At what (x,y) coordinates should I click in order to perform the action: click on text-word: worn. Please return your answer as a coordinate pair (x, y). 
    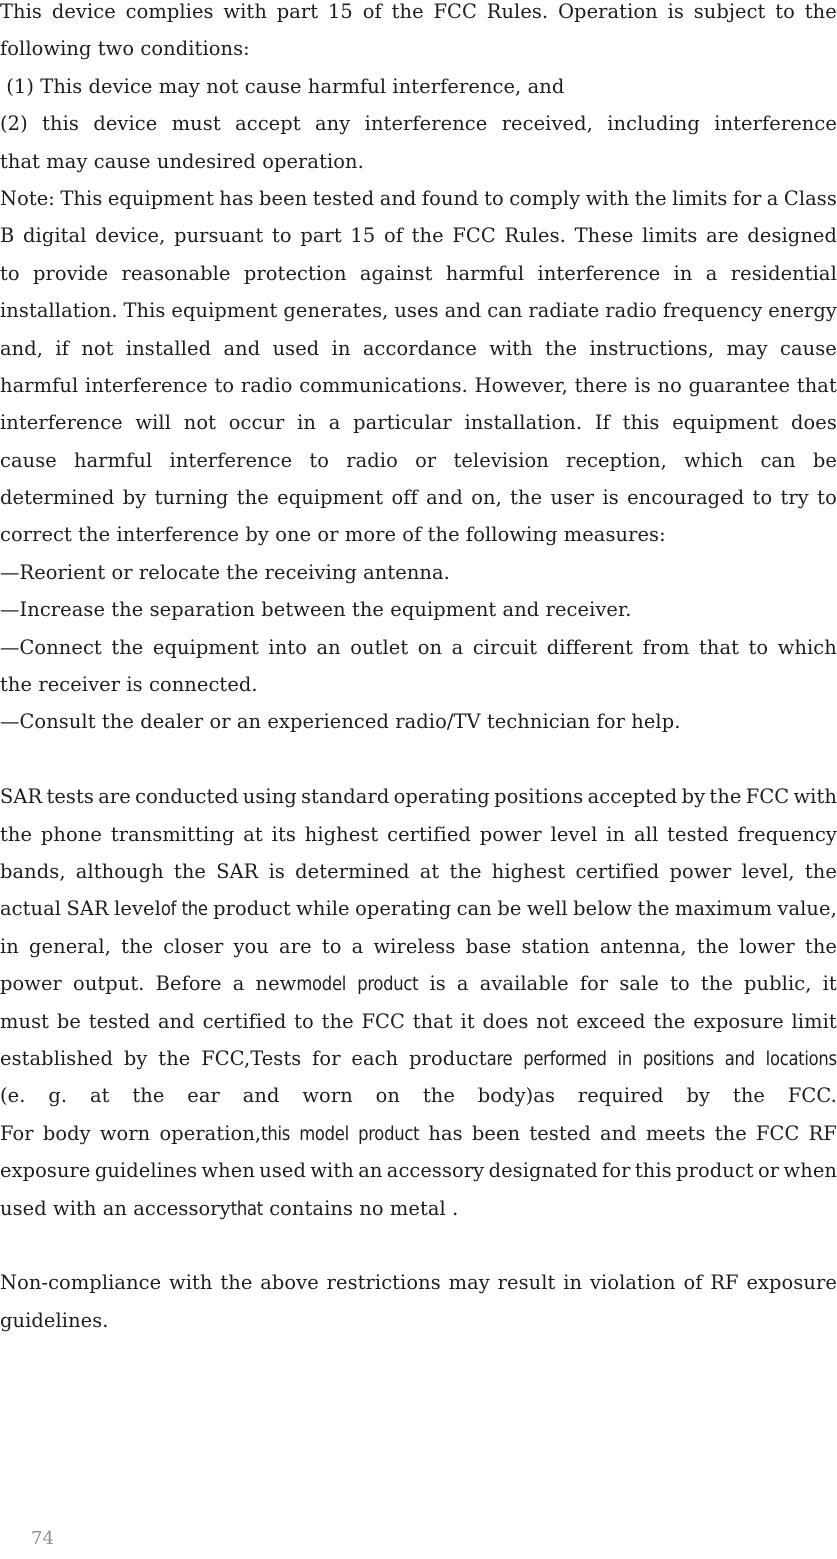
    Looking at the image, I should click on (327, 1095).